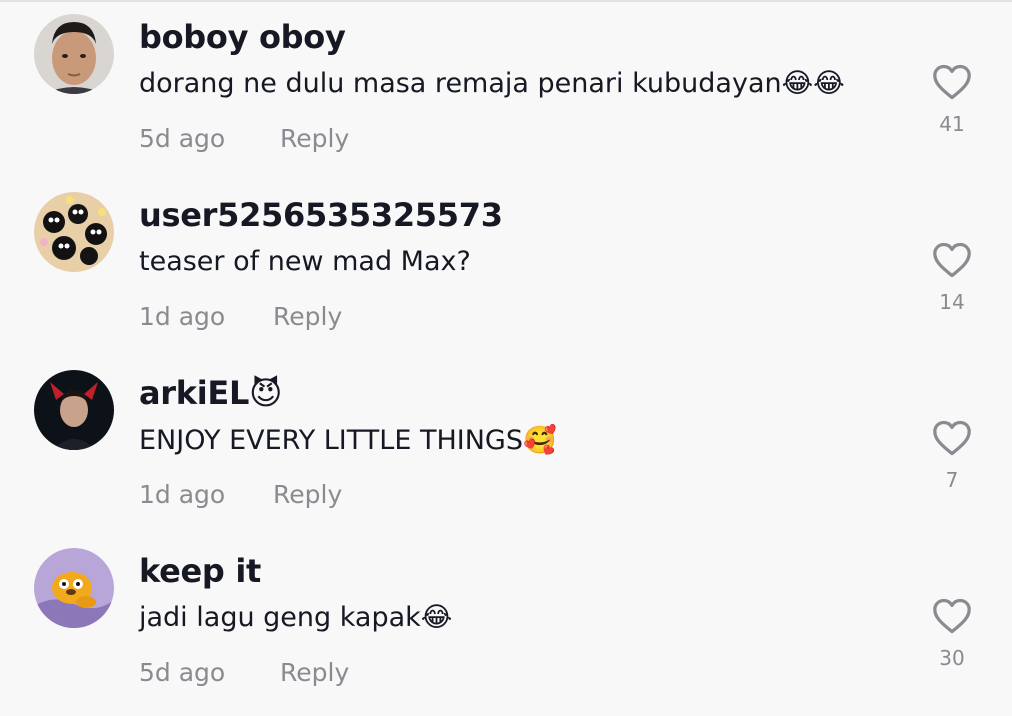 The height and width of the screenshot is (716, 1012). What do you see at coordinates (296, 617) in the screenshot?
I see `comment-text: jadi lagu geng kapak😂` at bounding box center [296, 617].